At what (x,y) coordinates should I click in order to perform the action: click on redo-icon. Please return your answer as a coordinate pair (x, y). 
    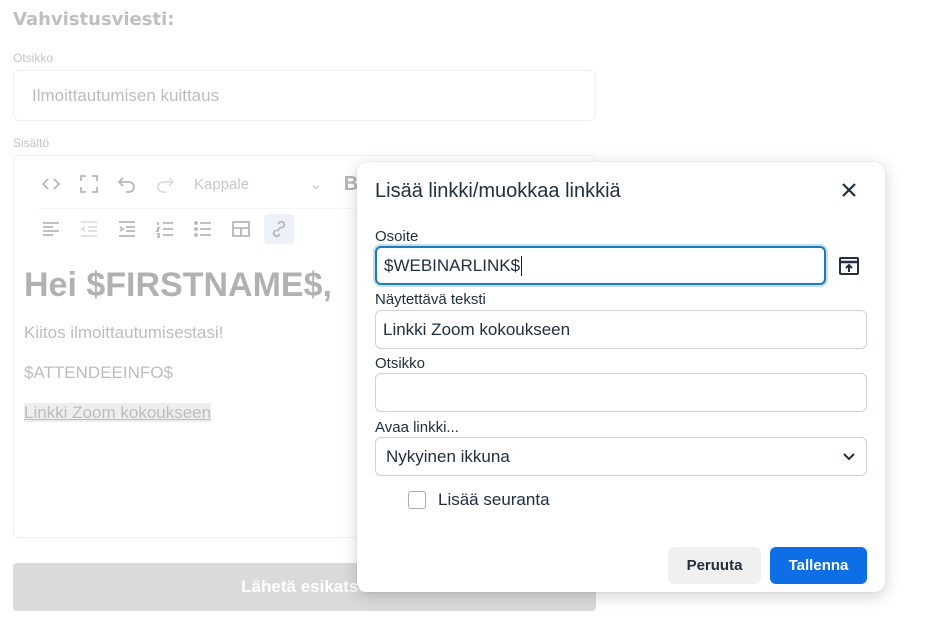
    Looking at the image, I should click on (165, 184).